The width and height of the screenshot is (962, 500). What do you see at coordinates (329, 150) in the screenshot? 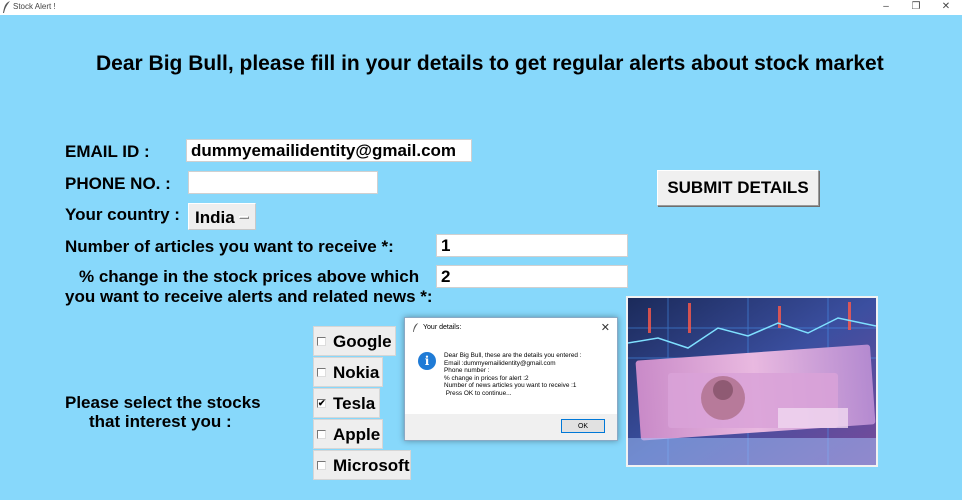
I see `email-field` at bounding box center [329, 150].